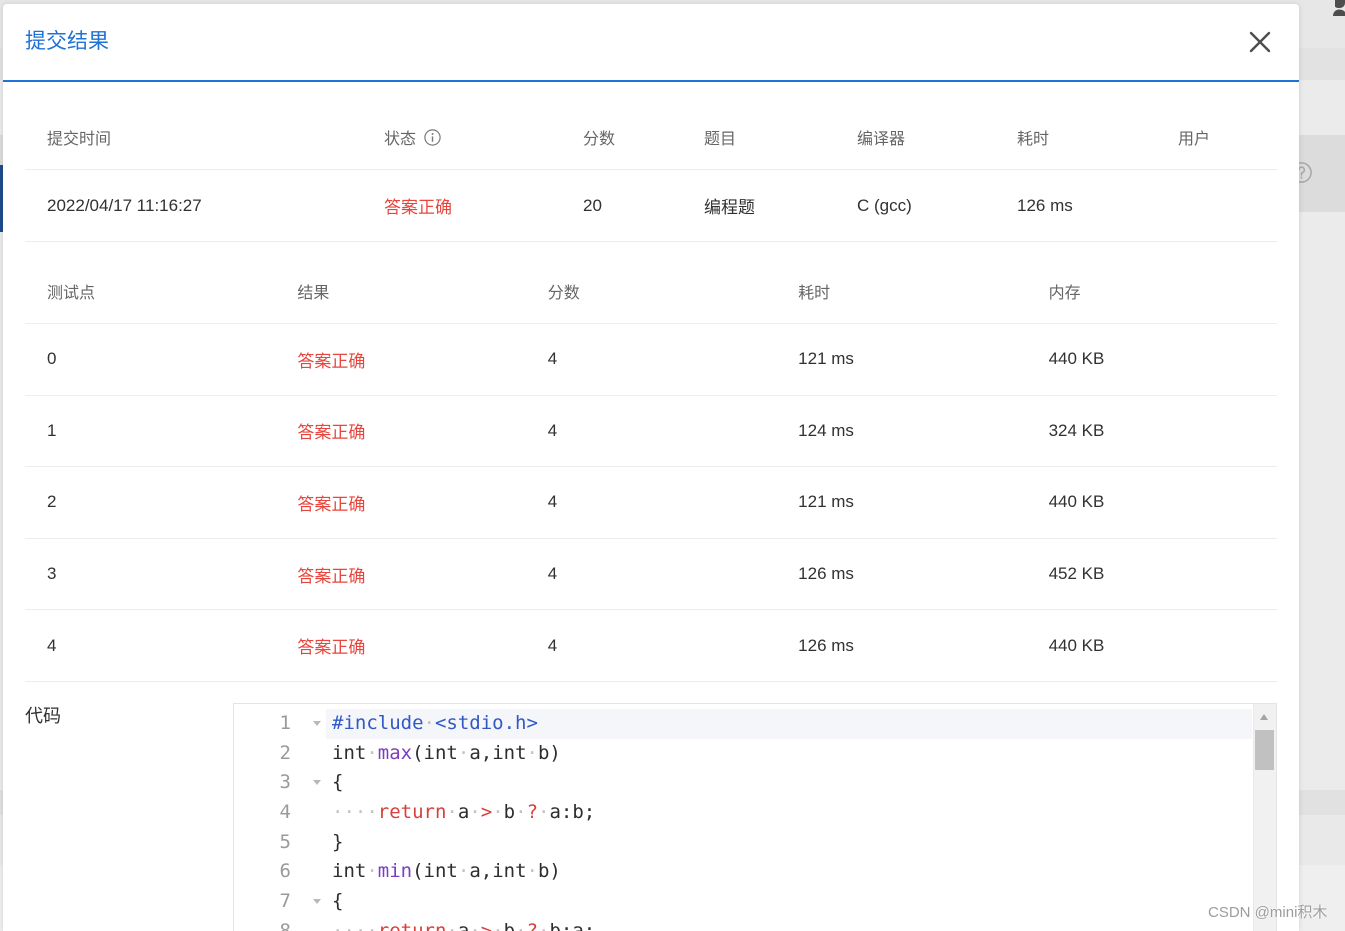 The image size is (1345, 931). What do you see at coordinates (463, 812) in the screenshot?
I see `code-token: a` at bounding box center [463, 812].